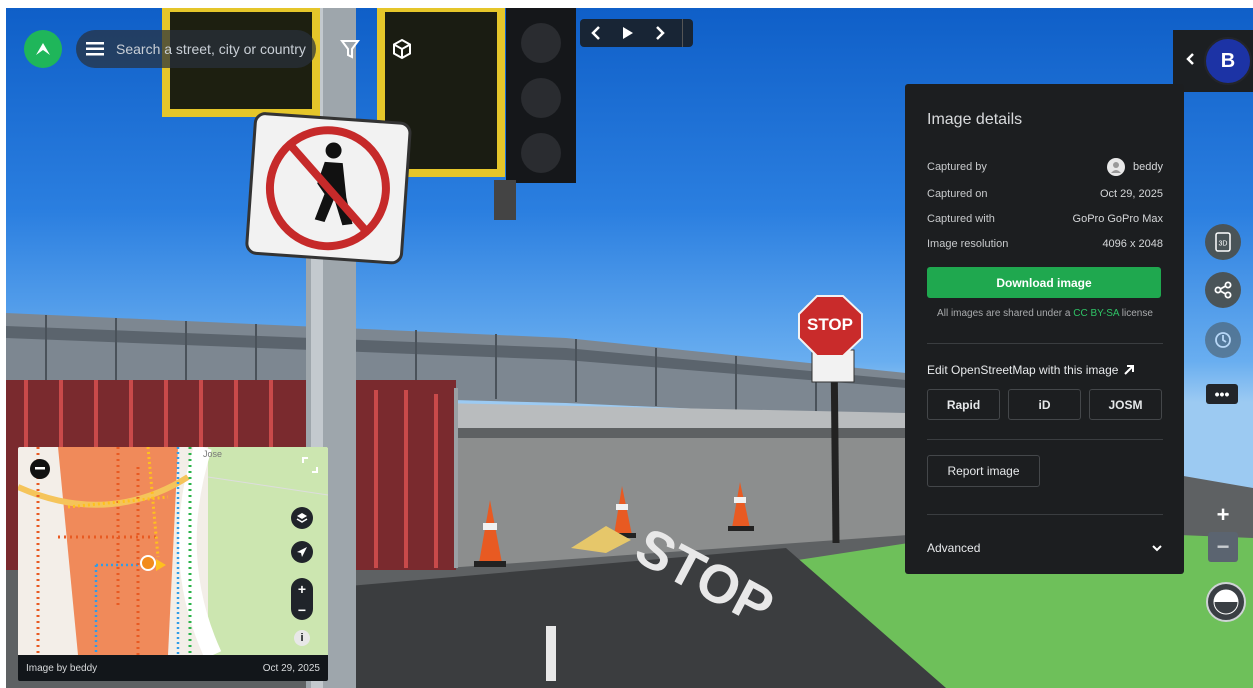 The image size is (1253, 688). What do you see at coordinates (1096, 313) in the screenshot?
I see `license-link: CC BY-SA` at bounding box center [1096, 313].